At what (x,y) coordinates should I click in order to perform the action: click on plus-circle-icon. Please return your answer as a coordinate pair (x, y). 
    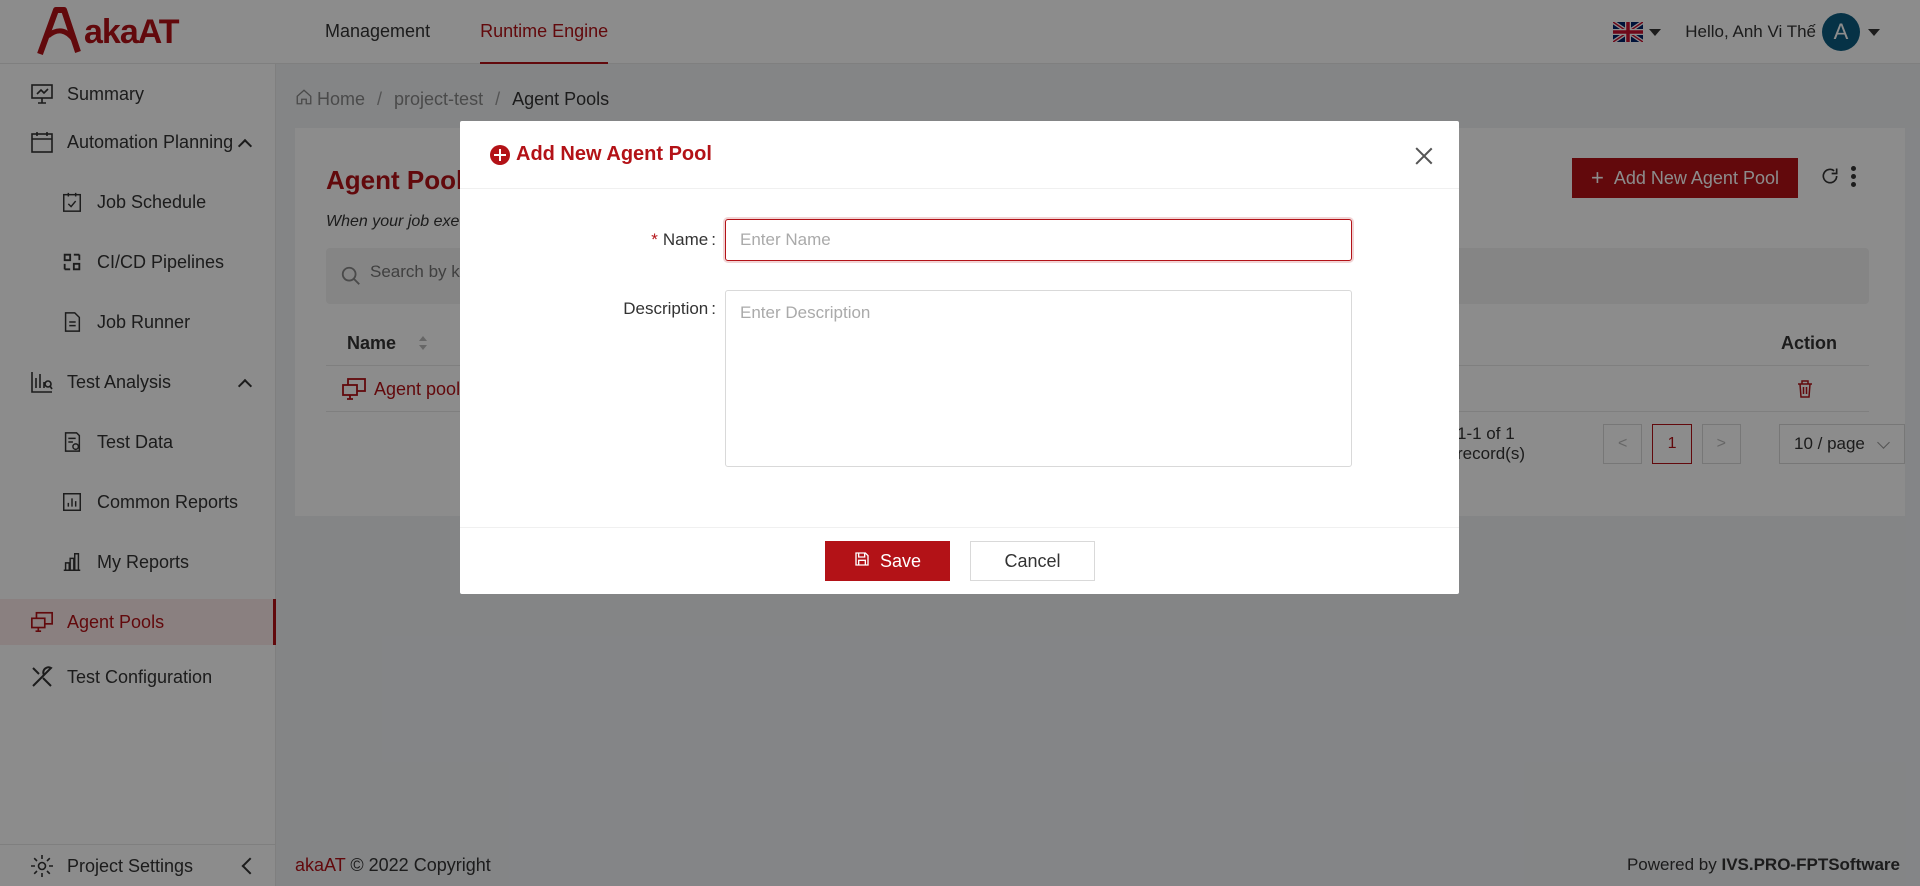
    Looking at the image, I should click on (500, 154).